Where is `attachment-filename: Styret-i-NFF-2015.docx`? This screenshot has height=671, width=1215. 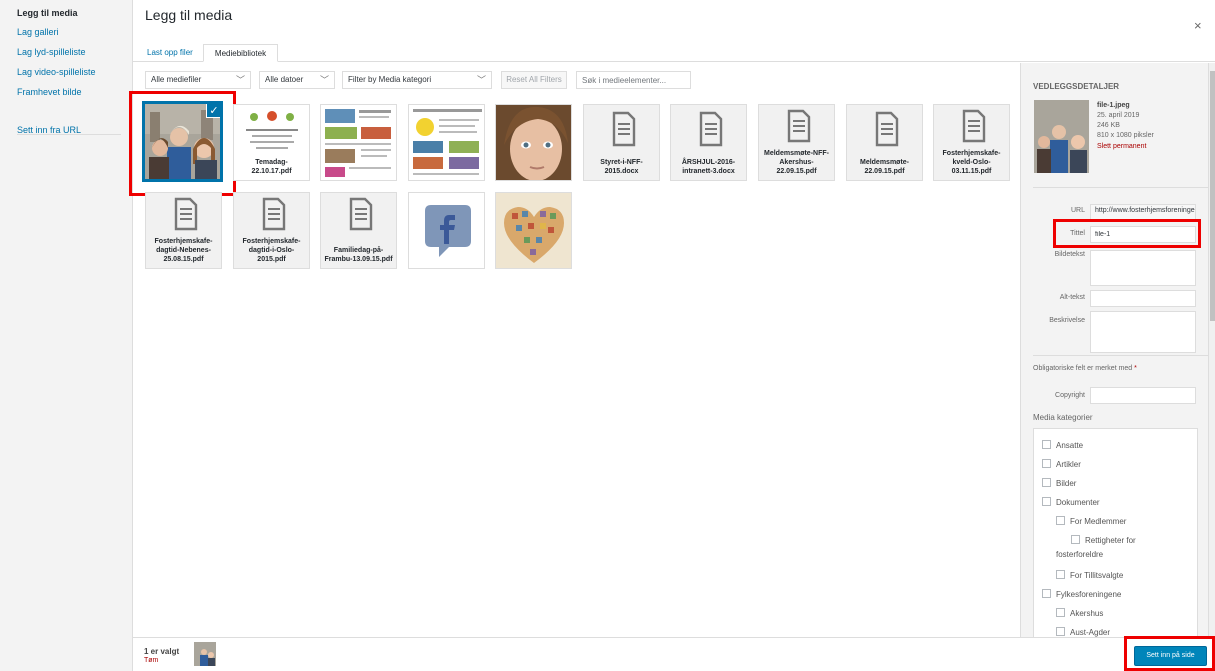
attachment-filename: Styret-i-NFF-2015.docx is located at coordinates (621, 167).